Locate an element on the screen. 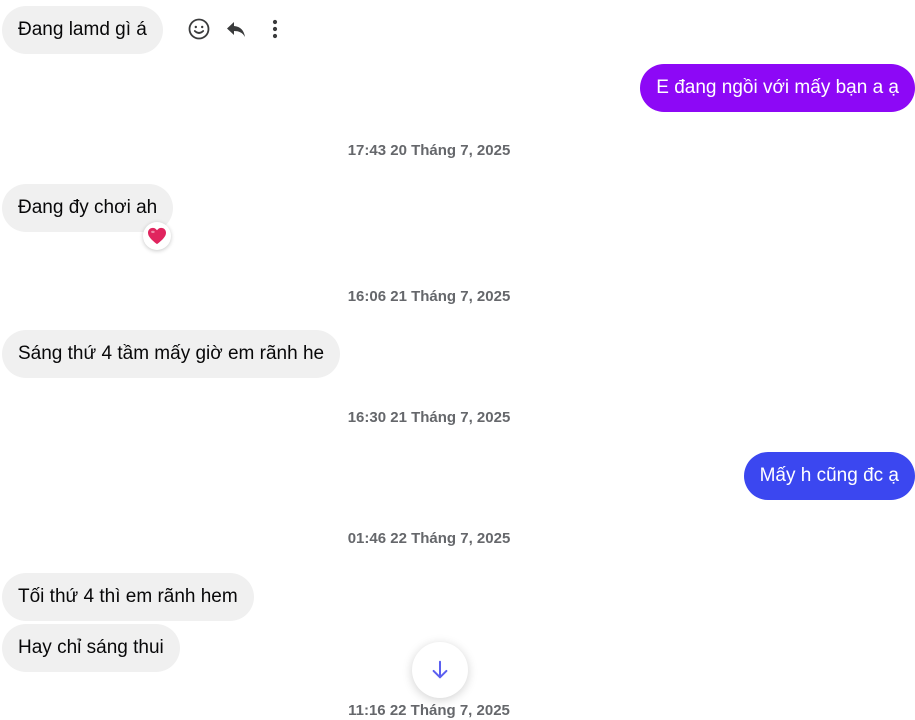 The width and height of the screenshot is (915, 720). more-vertical-icon is located at coordinates (275, 29).